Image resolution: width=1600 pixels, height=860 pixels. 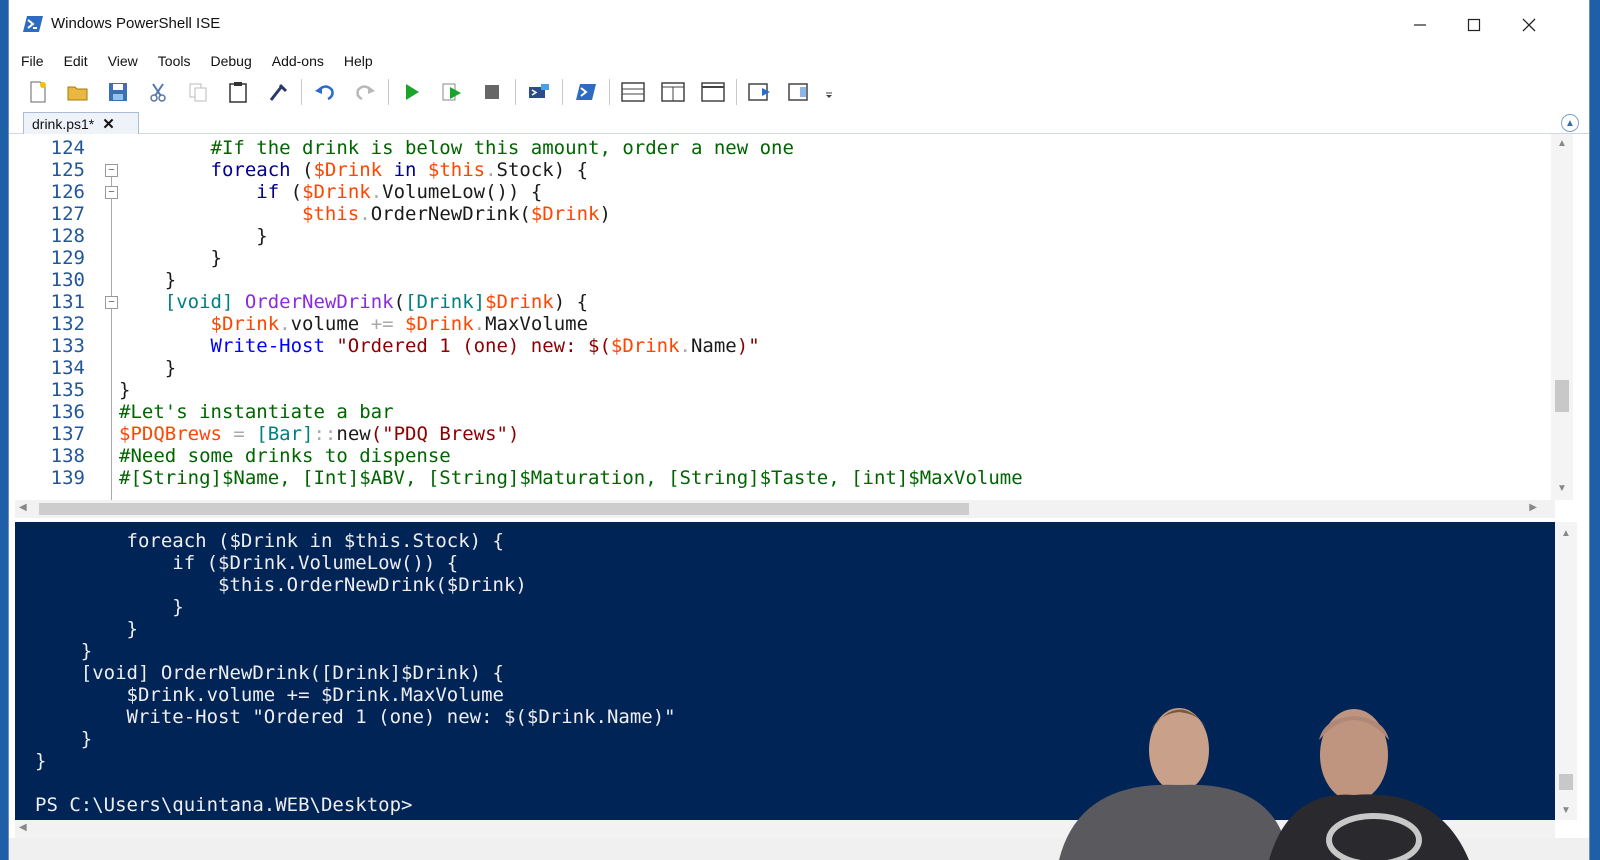 I want to click on open-icon, so click(x=77, y=93).